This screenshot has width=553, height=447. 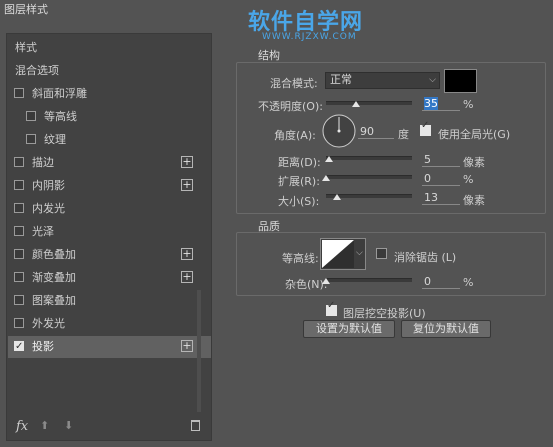 I want to click on move-down-icon: ⬇, so click(x=68, y=425).